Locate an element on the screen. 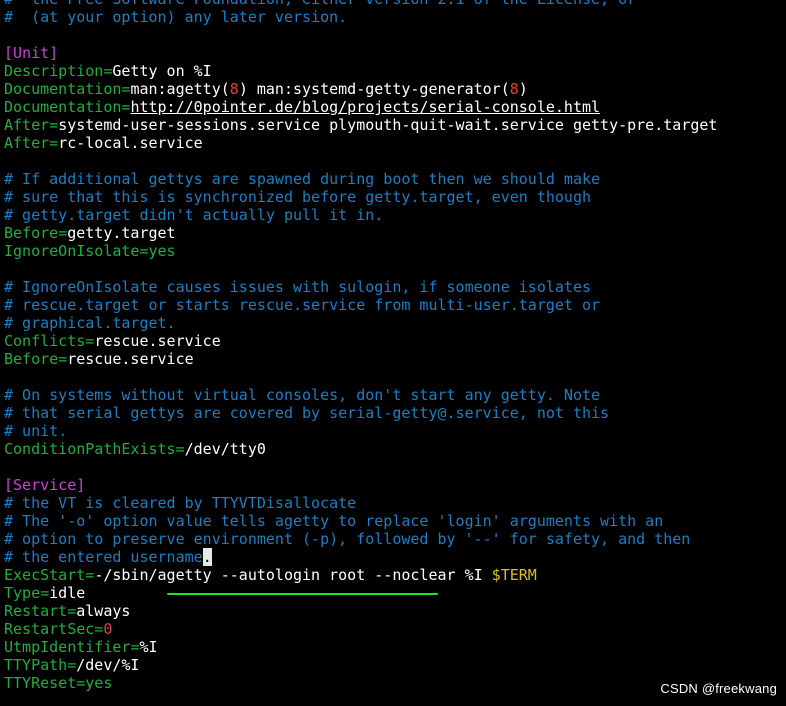  variable-value: $TERM is located at coordinates (514, 575).